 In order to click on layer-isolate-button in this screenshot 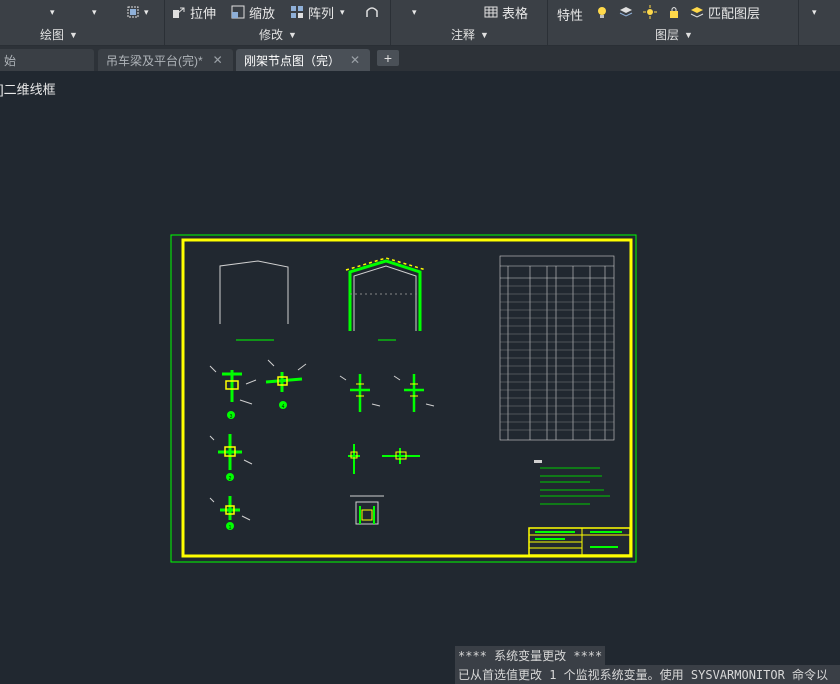, I will do `click(628, 12)`.